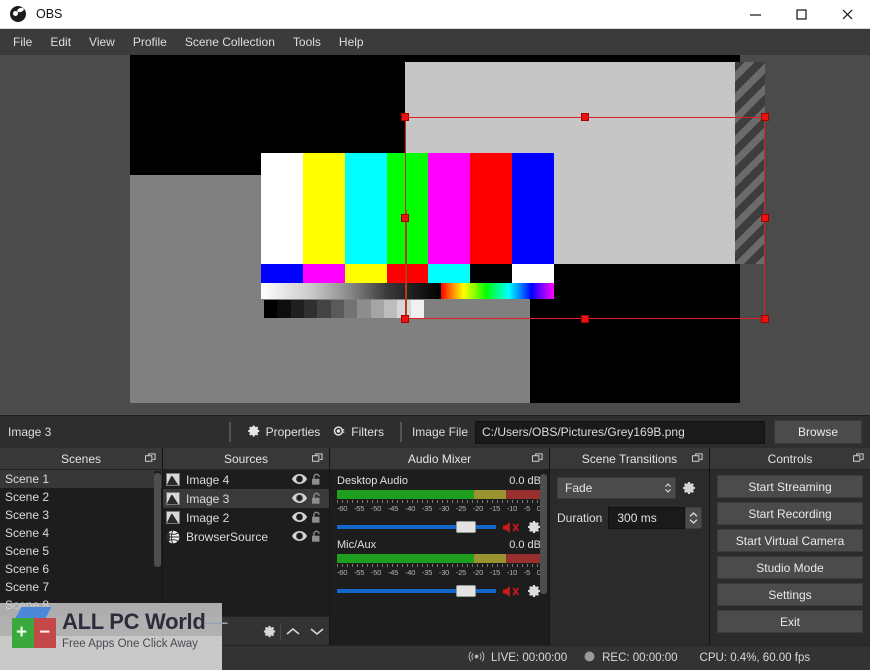  Describe the element at coordinates (408, 273) in the screenshot. I see `test-pattern-secondary-bars` at that location.